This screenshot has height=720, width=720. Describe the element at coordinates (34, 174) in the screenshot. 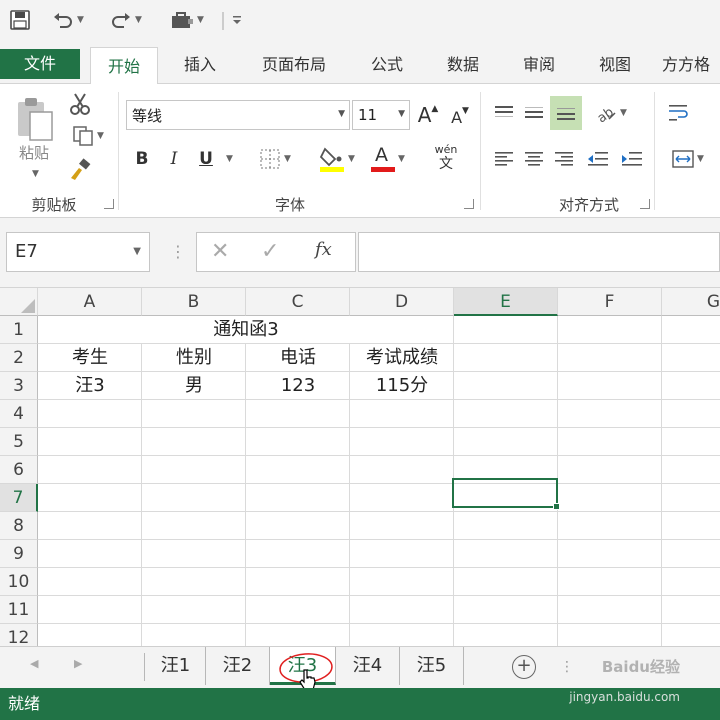

I see `paste-dropdown-icon: ▼` at that location.